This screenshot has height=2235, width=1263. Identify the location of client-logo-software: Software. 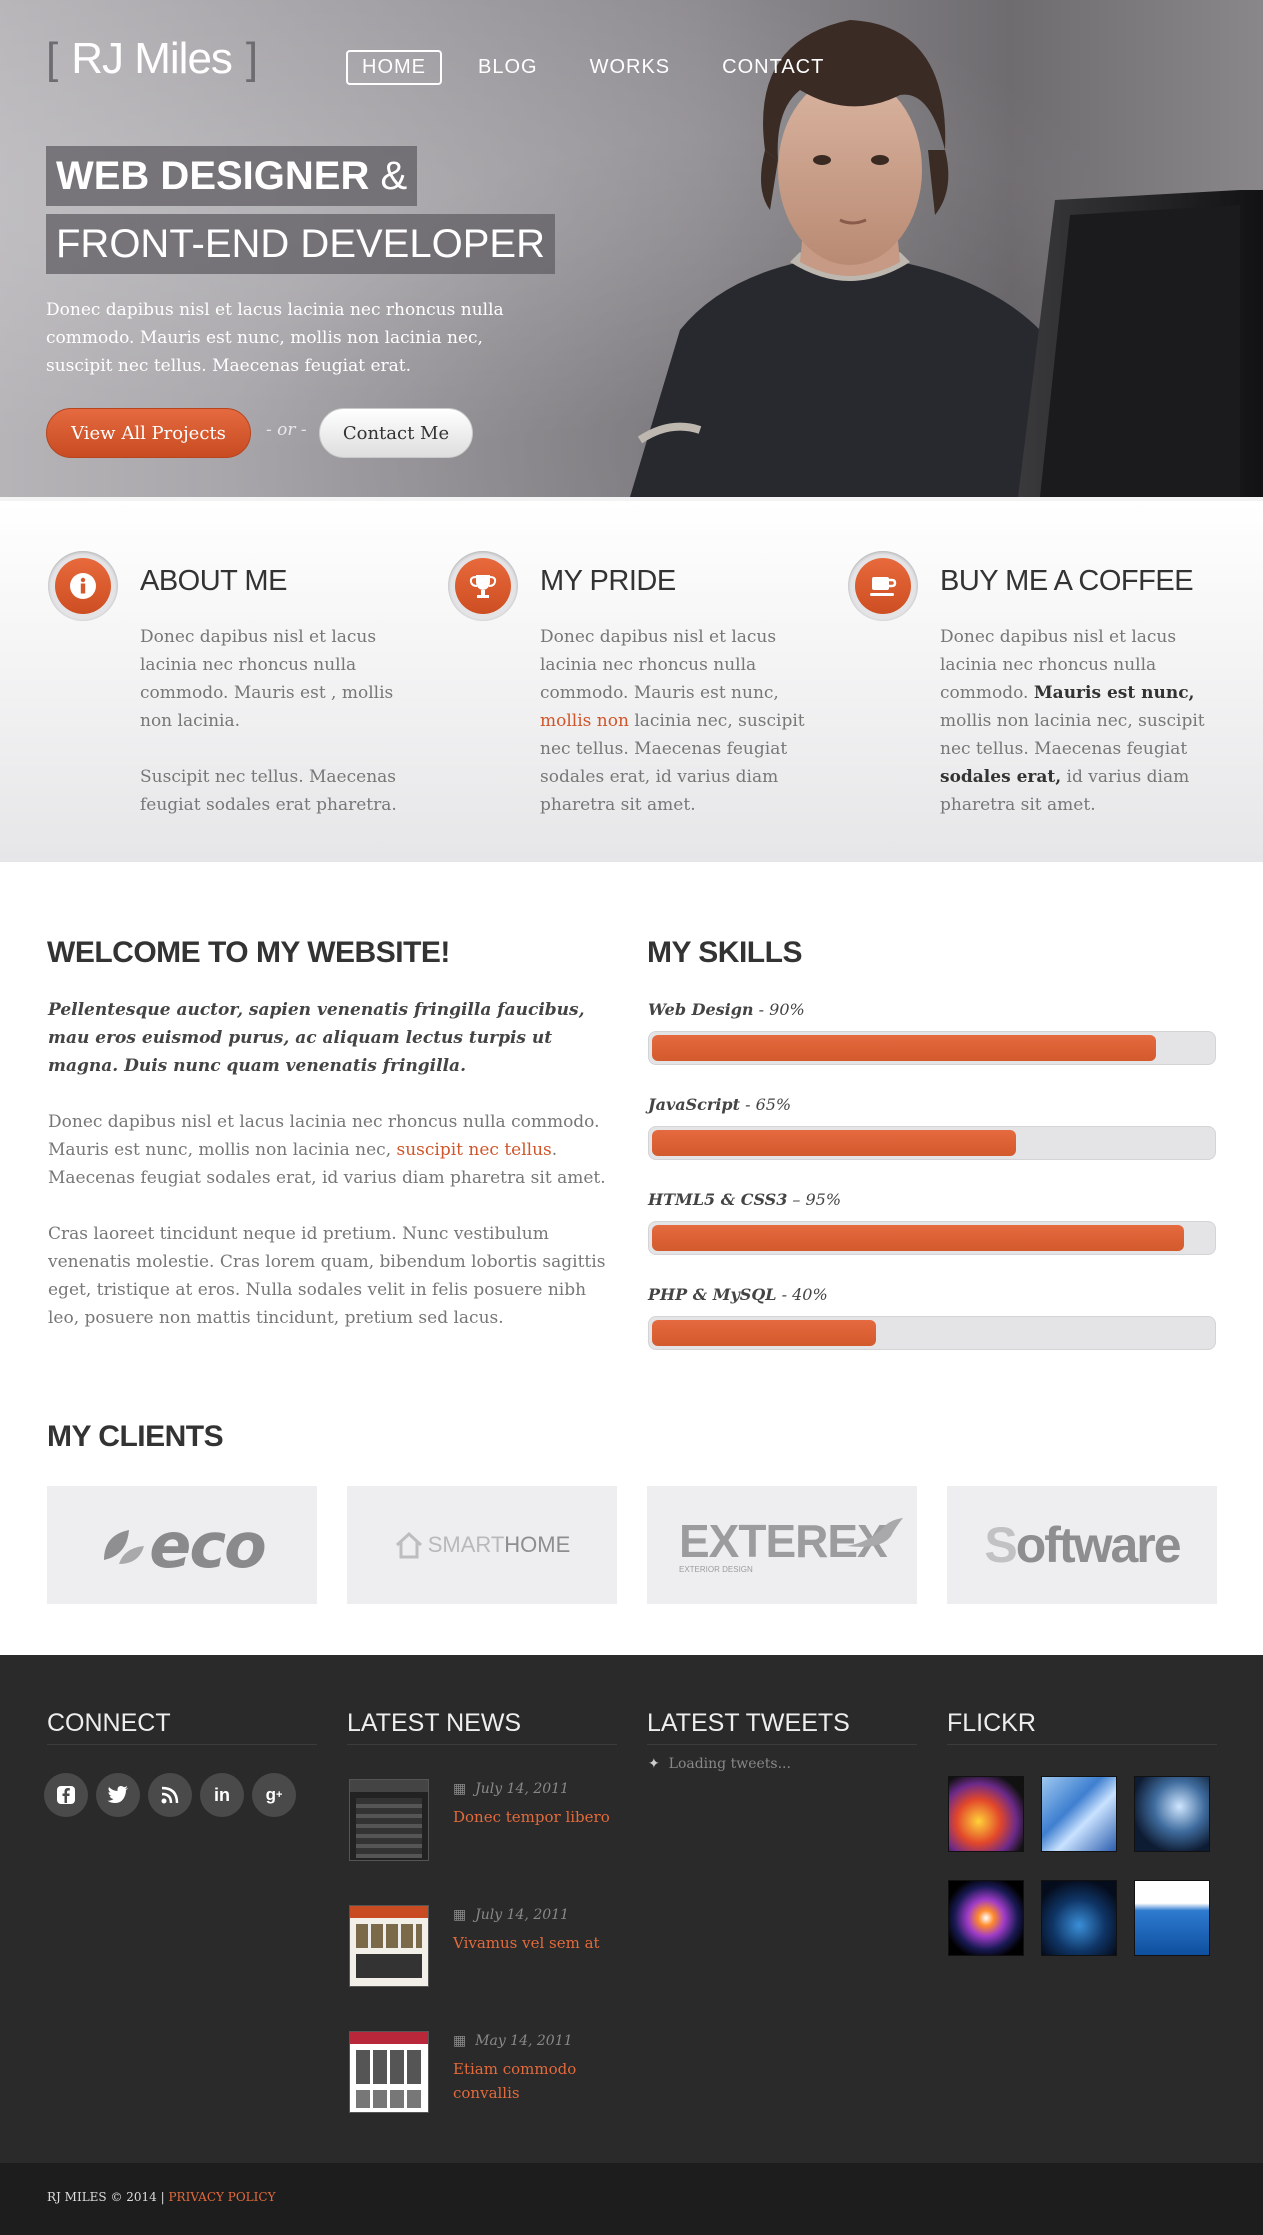
(1082, 1545).